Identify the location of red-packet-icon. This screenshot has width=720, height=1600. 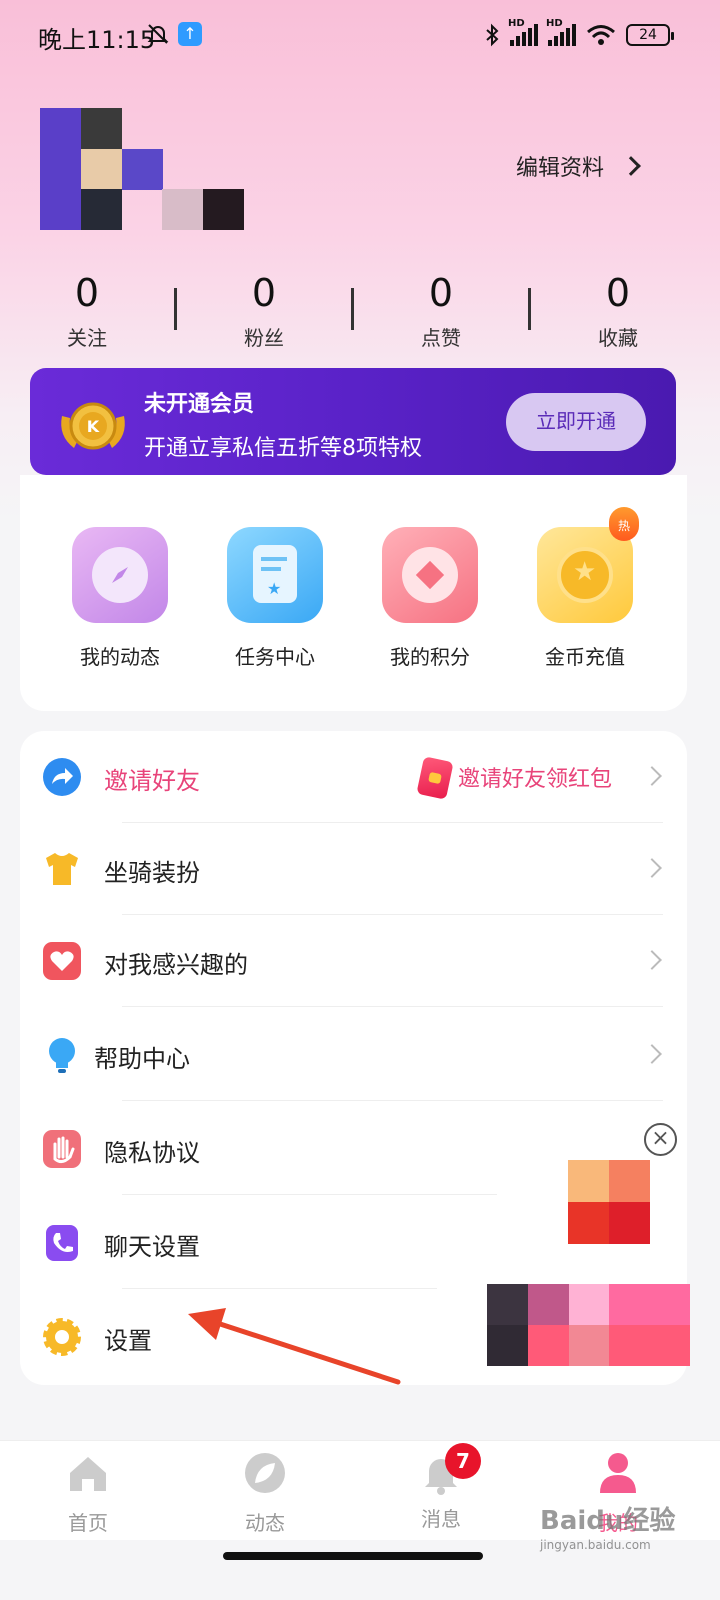
(435, 778).